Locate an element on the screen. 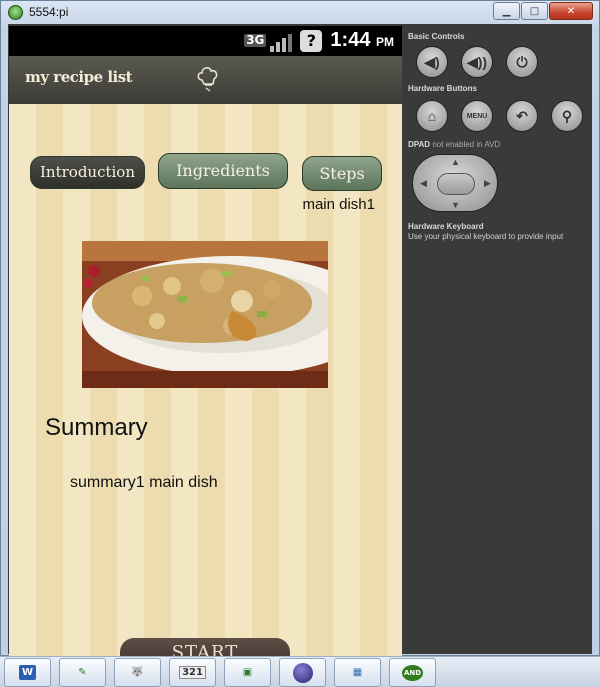  volume-down-button: ◀) is located at coordinates (432, 62).